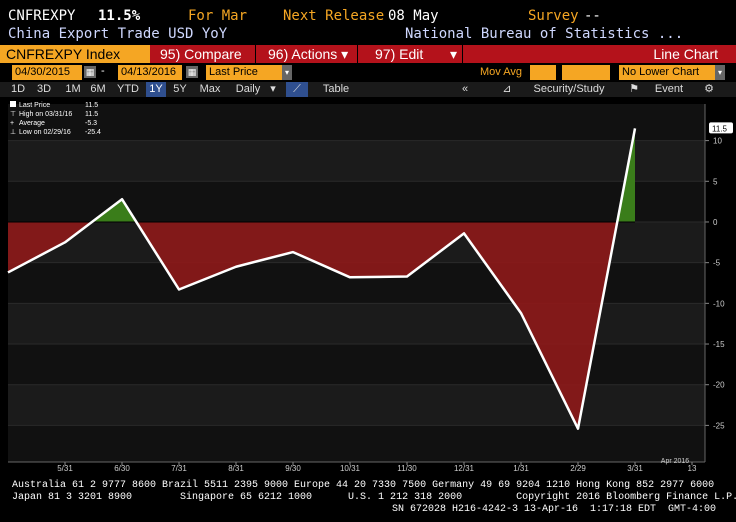 The width and height of the screenshot is (736, 522). What do you see at coordinates (407, 468) in the screenshot?
I see `x-tick-label: 11/30` at bounding box center [407, 468].